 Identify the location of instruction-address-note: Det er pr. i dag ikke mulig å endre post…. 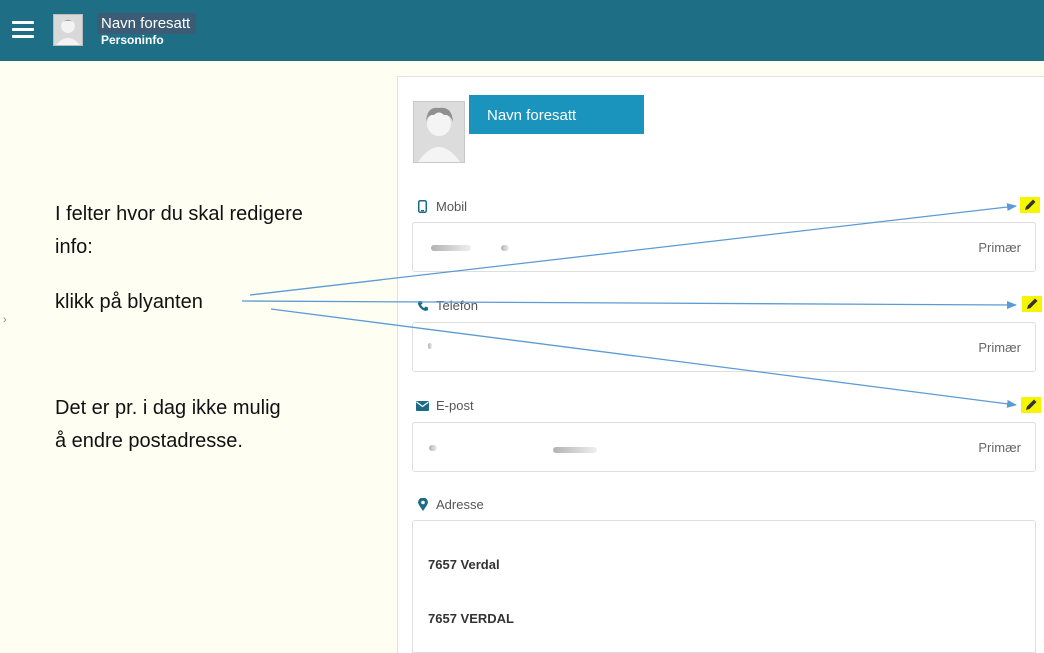
(168, 424).